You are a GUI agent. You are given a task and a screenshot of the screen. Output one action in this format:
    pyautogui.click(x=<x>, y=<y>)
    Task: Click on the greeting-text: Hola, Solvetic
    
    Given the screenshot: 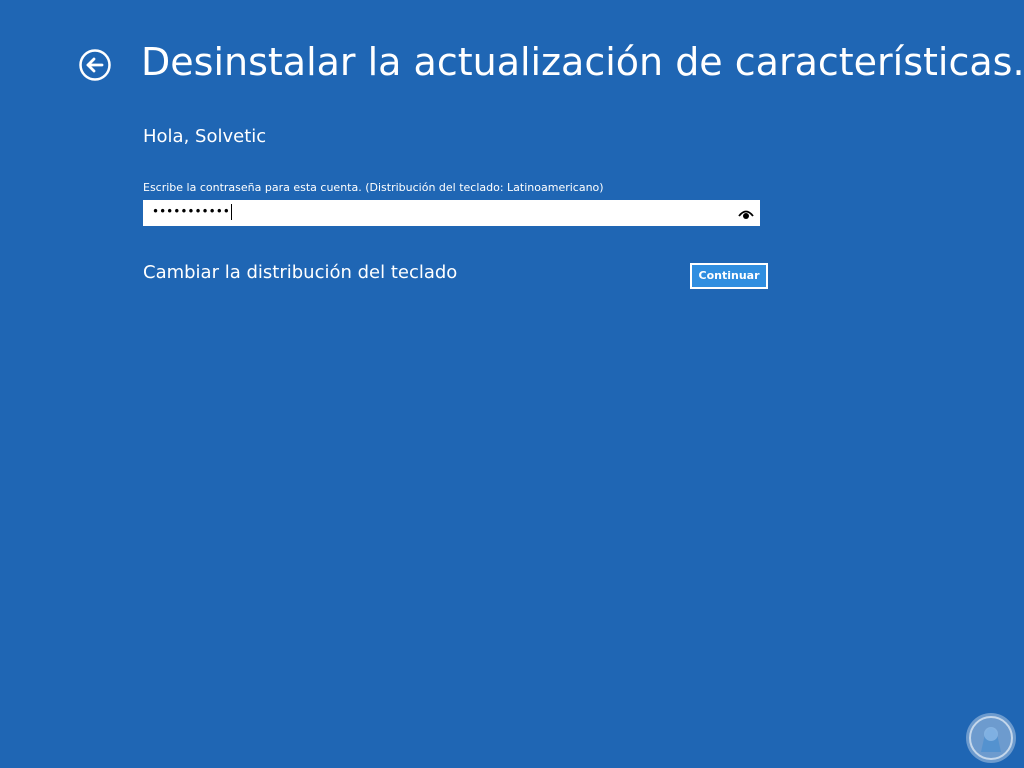 What is the action you would take?
    pyautogui.click(x=205, y=136)
    